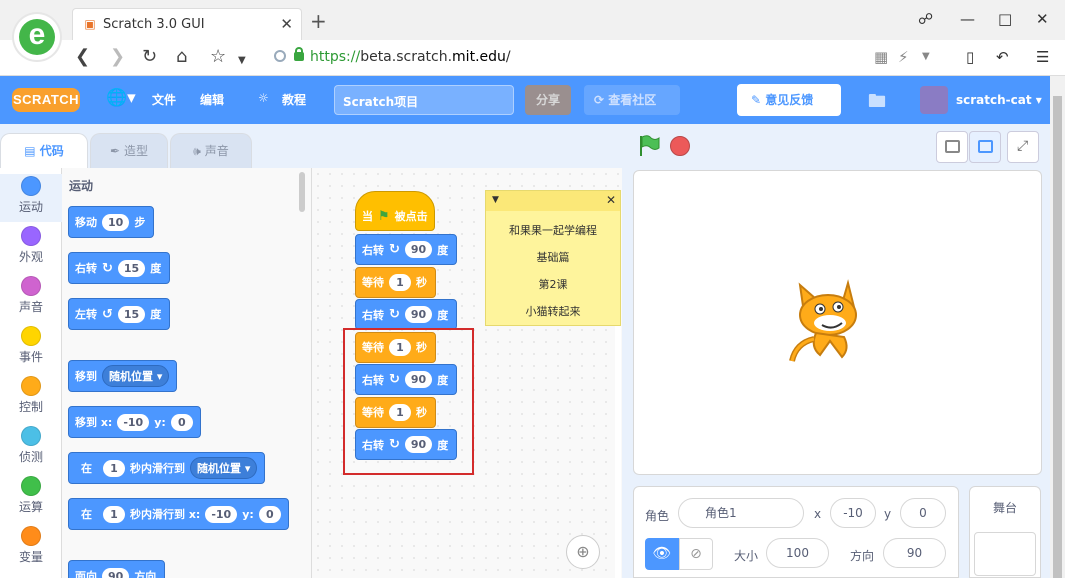 The width and height of the screenshot is (1065, 578). What do you see at coordinates (662, 554) in the screenshot?
I see `show-sprite-button: 👁` at bounding box center [662, 554].